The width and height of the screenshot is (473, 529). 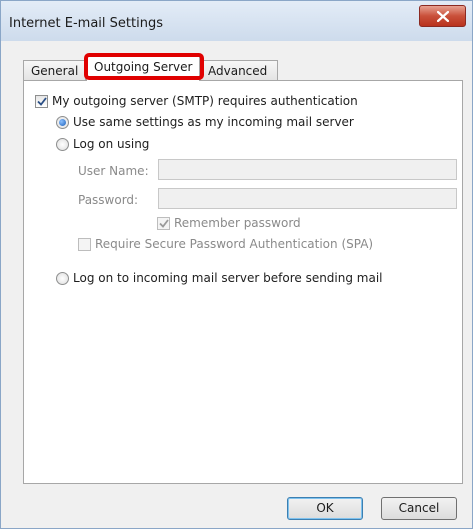 What do you see at coordinates (307, 198) in the screenshot?
I see `password-input` at bounding box center [307, 198].